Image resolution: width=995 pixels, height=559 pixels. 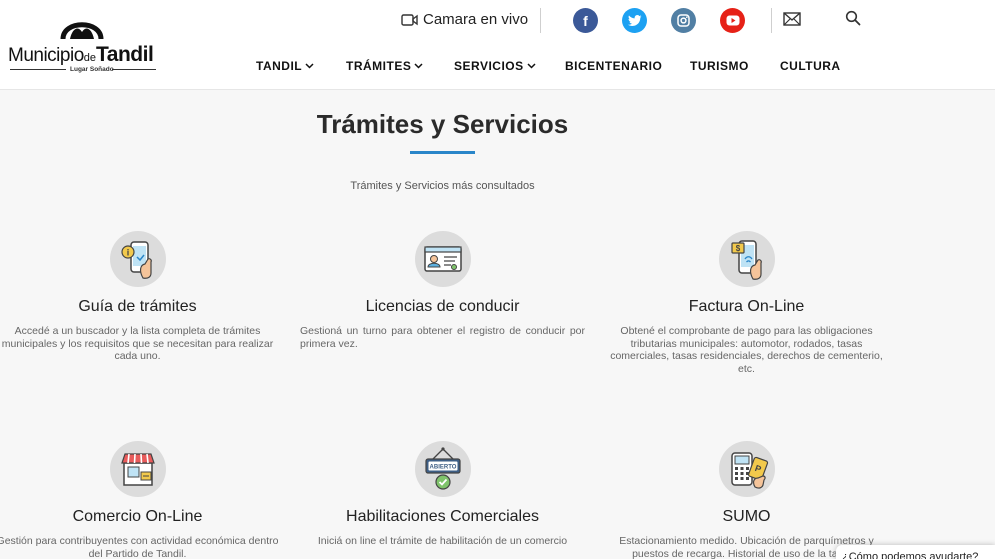 I want to click on logo-rule-left, so click(x=38, y=69).